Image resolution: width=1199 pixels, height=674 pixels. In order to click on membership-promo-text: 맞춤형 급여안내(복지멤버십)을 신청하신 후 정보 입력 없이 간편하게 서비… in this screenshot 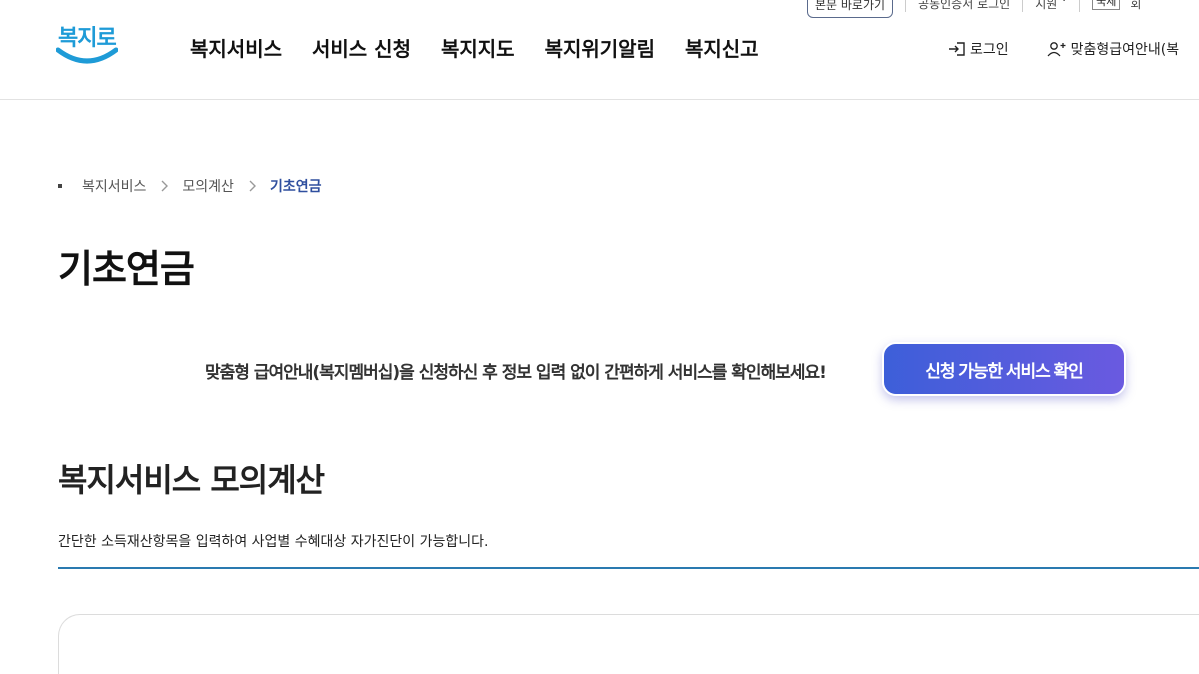, I will do `click(516, 373)`.